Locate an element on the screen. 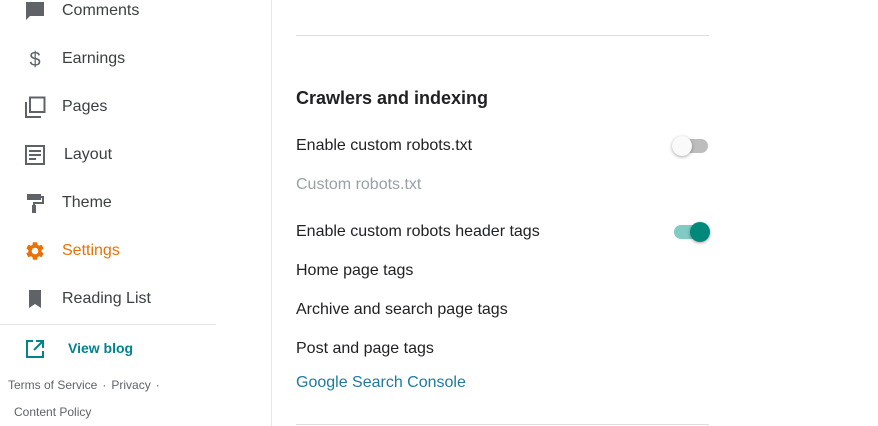  sidebar-item-comments: Comments is located at coordinates (130, 15).